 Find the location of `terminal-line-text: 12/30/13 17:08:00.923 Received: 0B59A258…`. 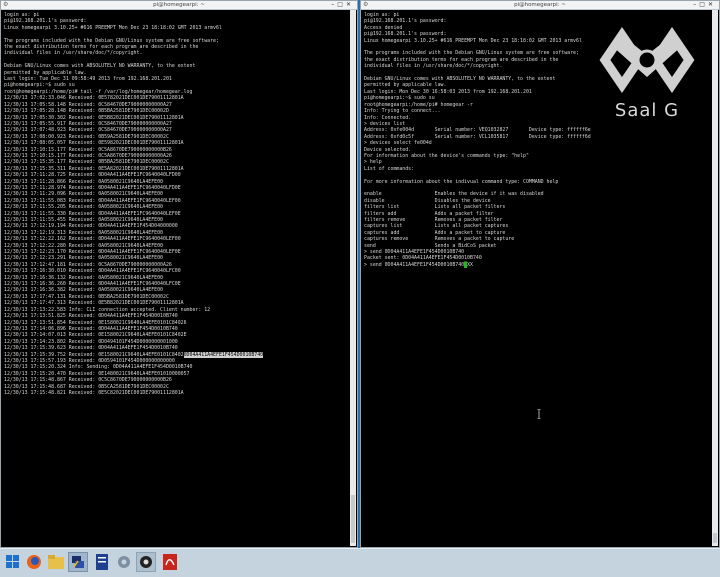

terminal-line-text: 12/30/13 17:08:00.923 Received: 0B59A258… is located at coordinates (86, 136).